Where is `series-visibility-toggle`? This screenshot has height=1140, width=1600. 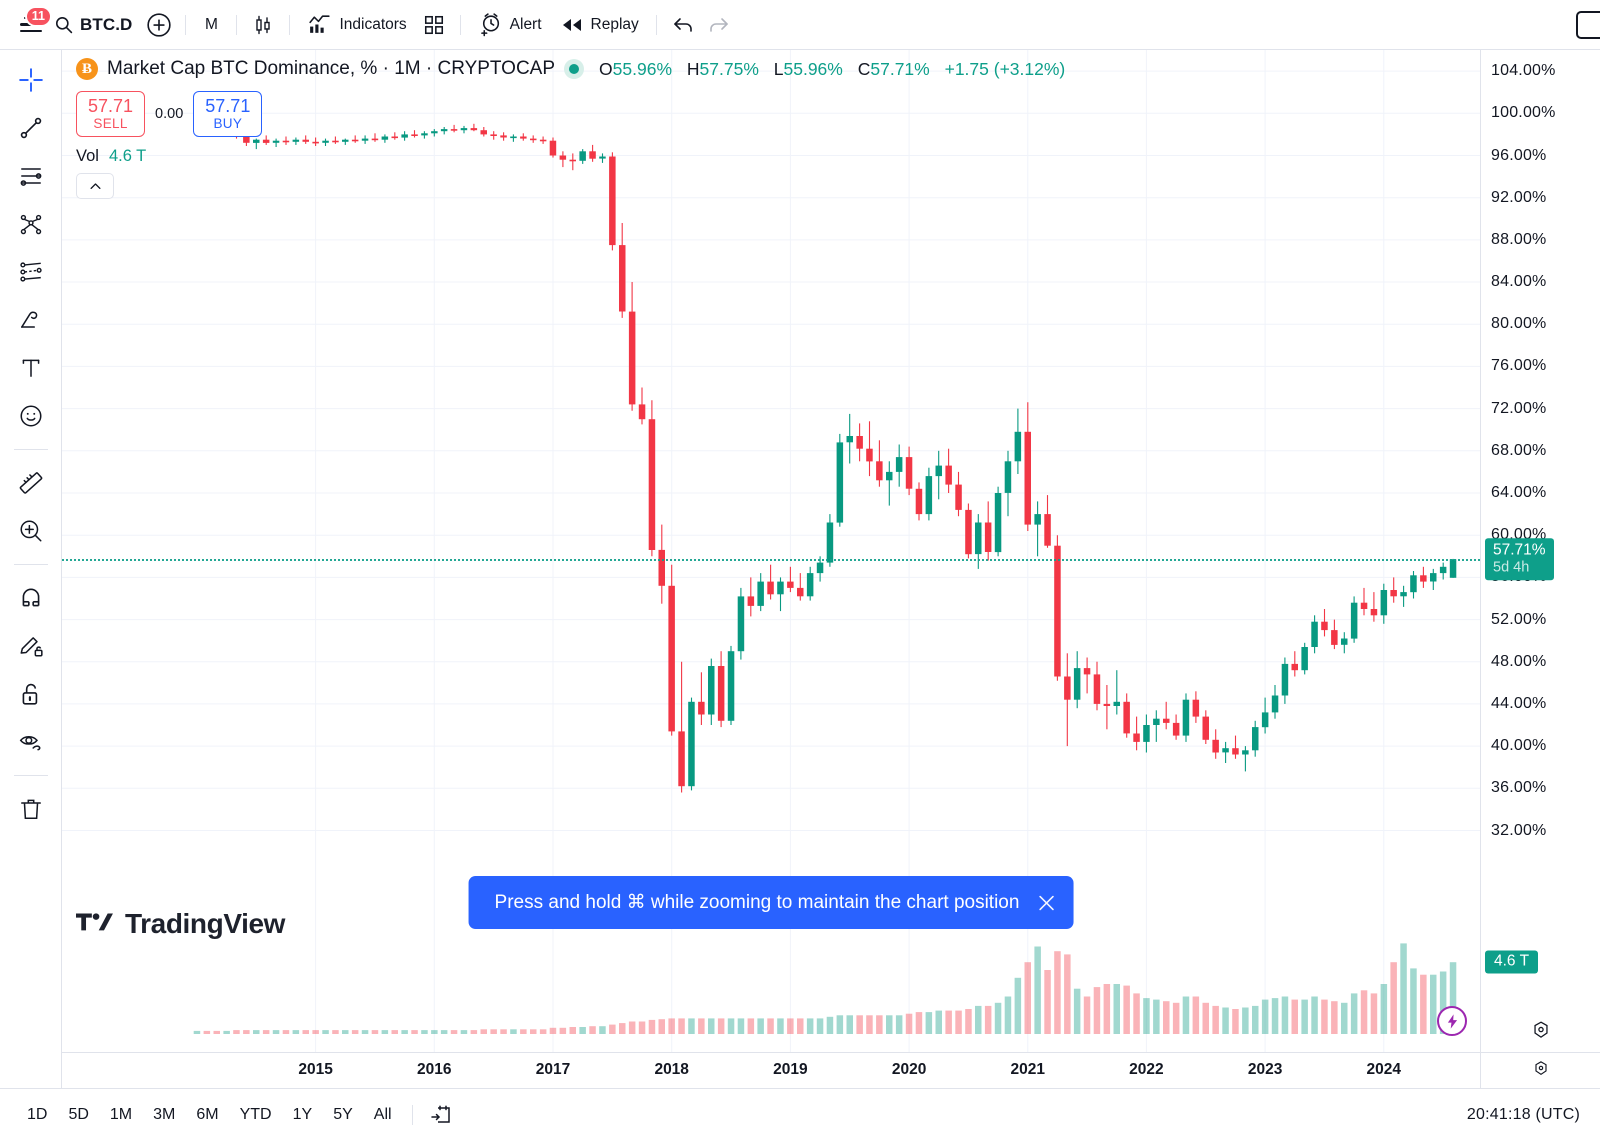
series-visibility-toggle is located at coordinates (574, 69).